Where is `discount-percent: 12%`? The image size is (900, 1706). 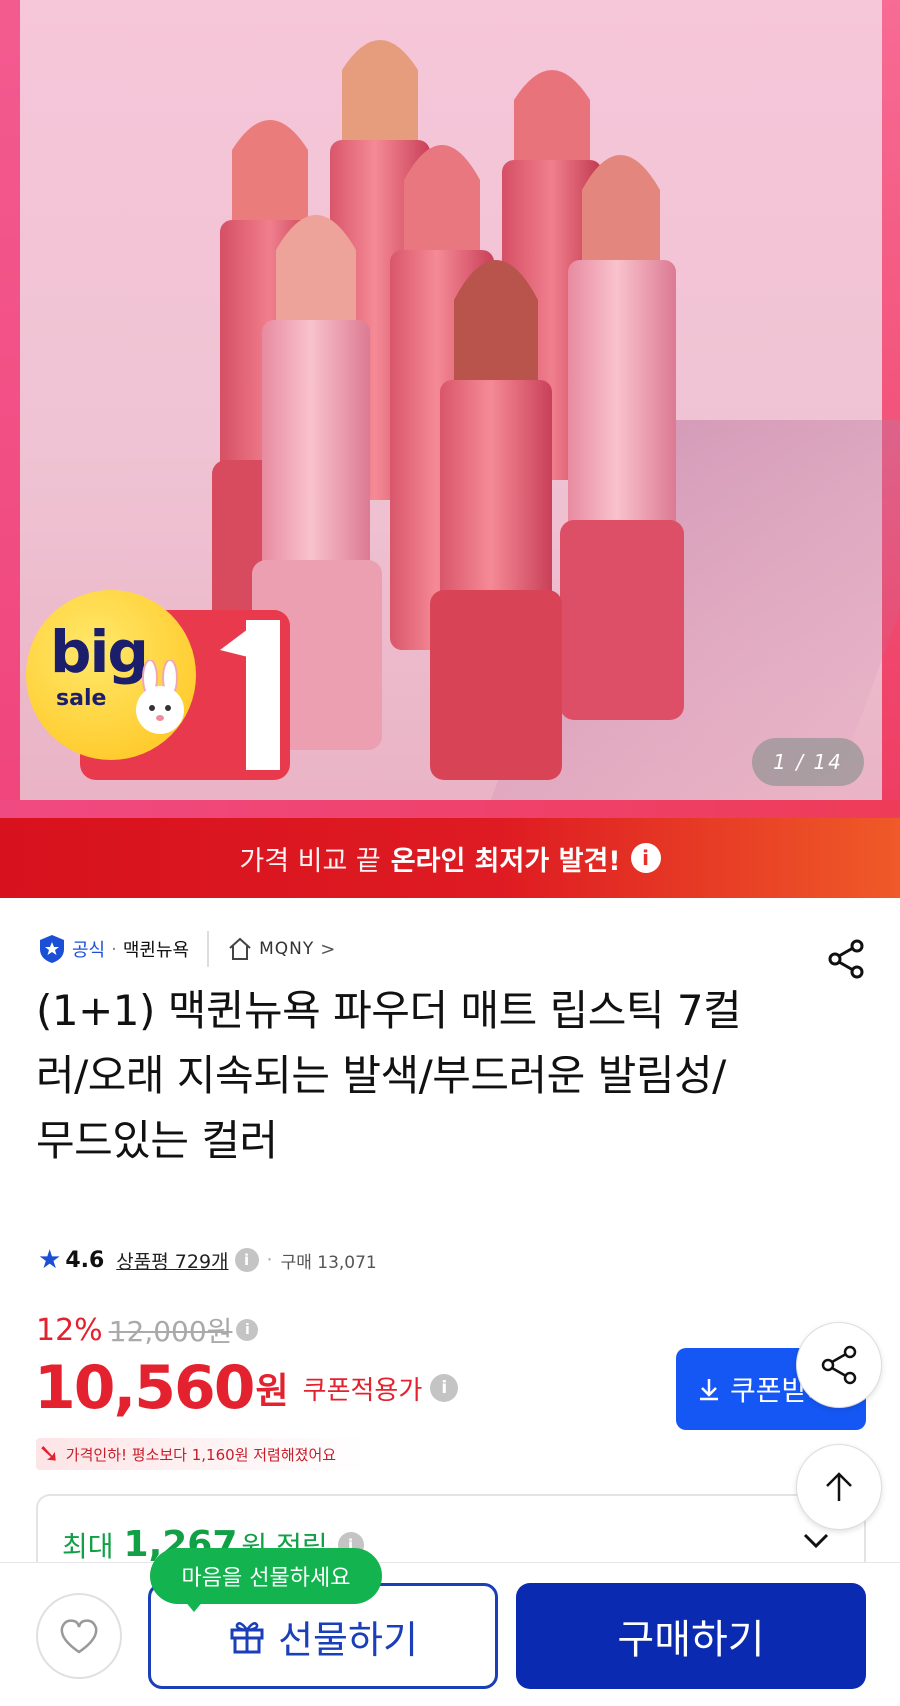 discount-percent: 12% is located at coordinates (69, 1330).